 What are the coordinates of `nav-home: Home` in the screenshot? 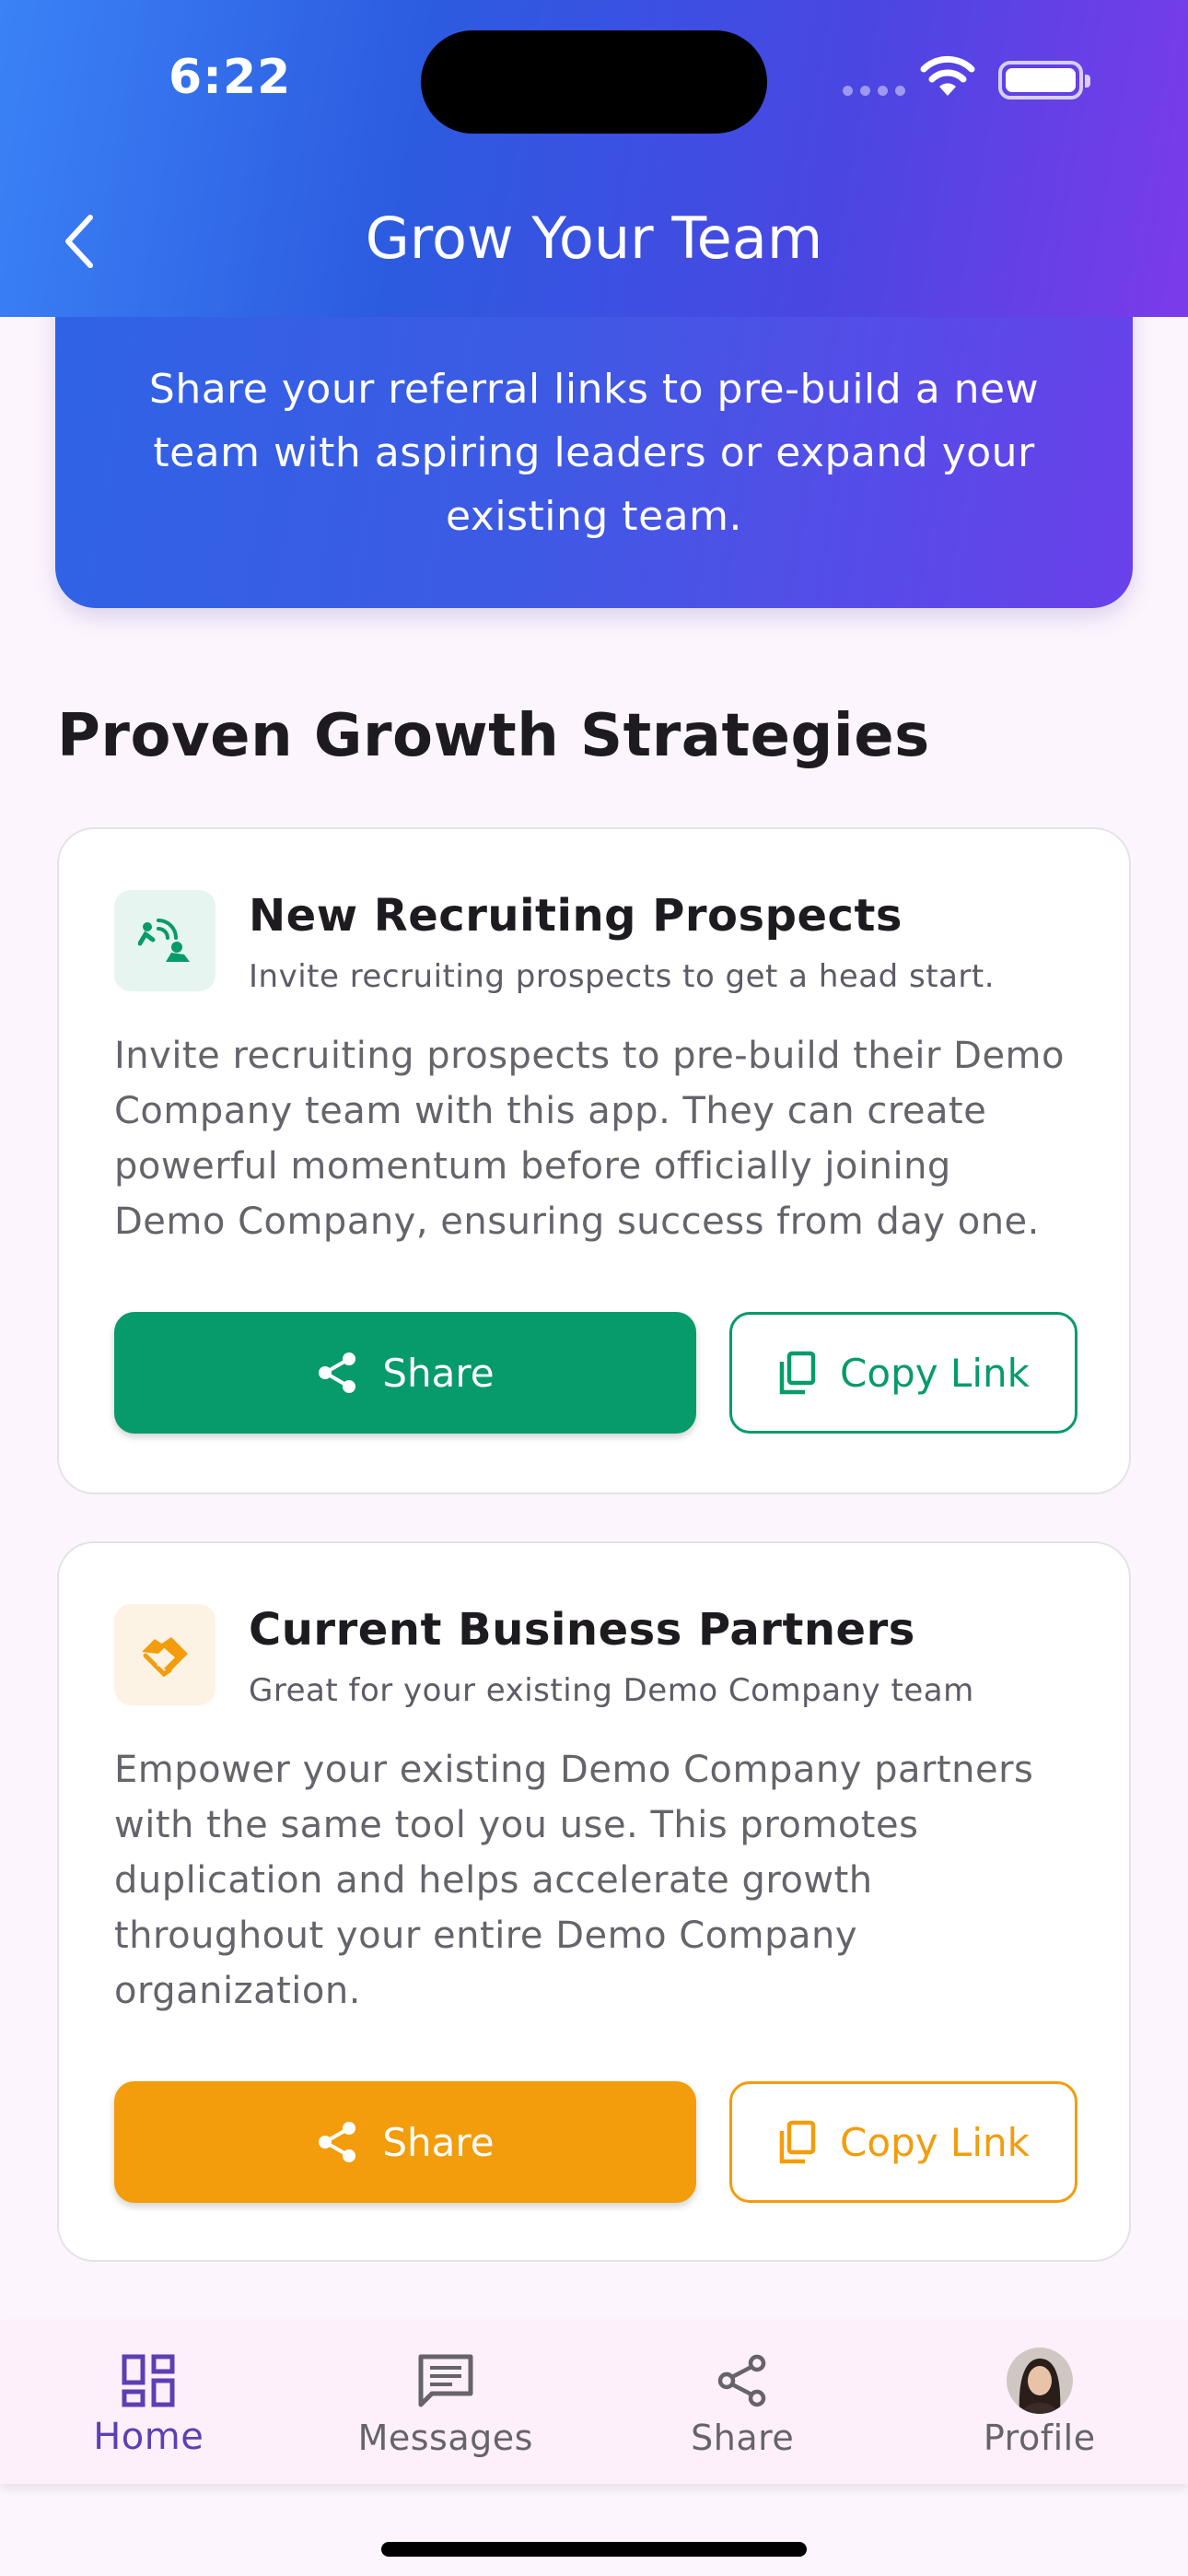 It's located at (148, 2402).